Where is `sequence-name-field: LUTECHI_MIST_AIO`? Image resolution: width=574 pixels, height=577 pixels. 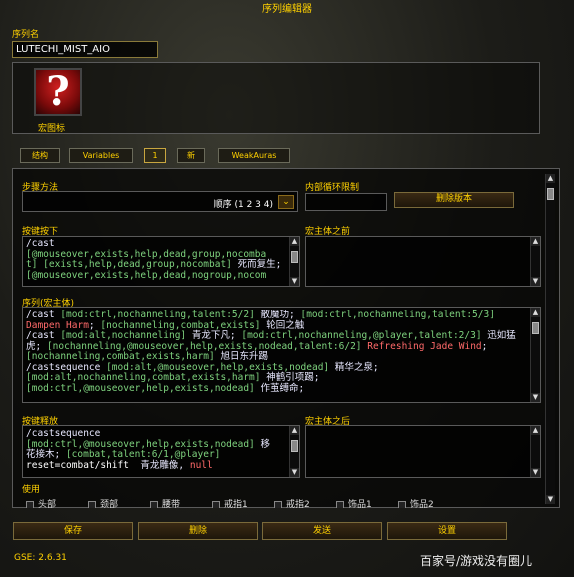
sequence-name-field: LUTECHI_MIST_AIO is located at coordinates (85, 49).